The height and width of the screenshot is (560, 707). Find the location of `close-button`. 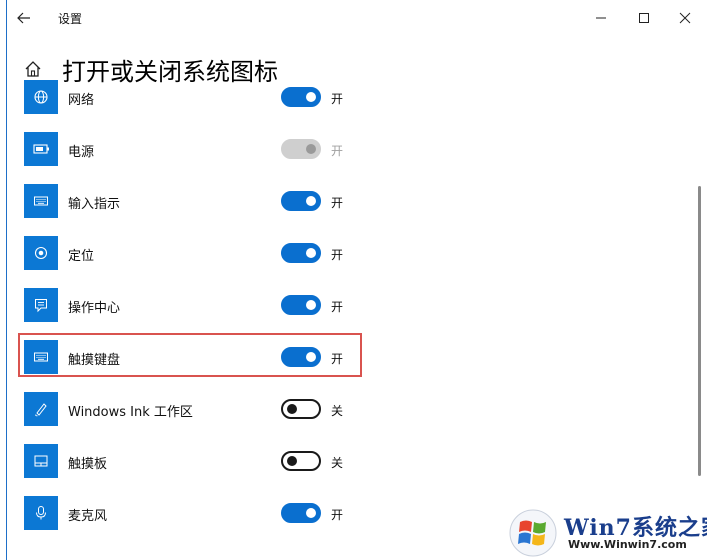

close-button is located at coordinates (685, 18).